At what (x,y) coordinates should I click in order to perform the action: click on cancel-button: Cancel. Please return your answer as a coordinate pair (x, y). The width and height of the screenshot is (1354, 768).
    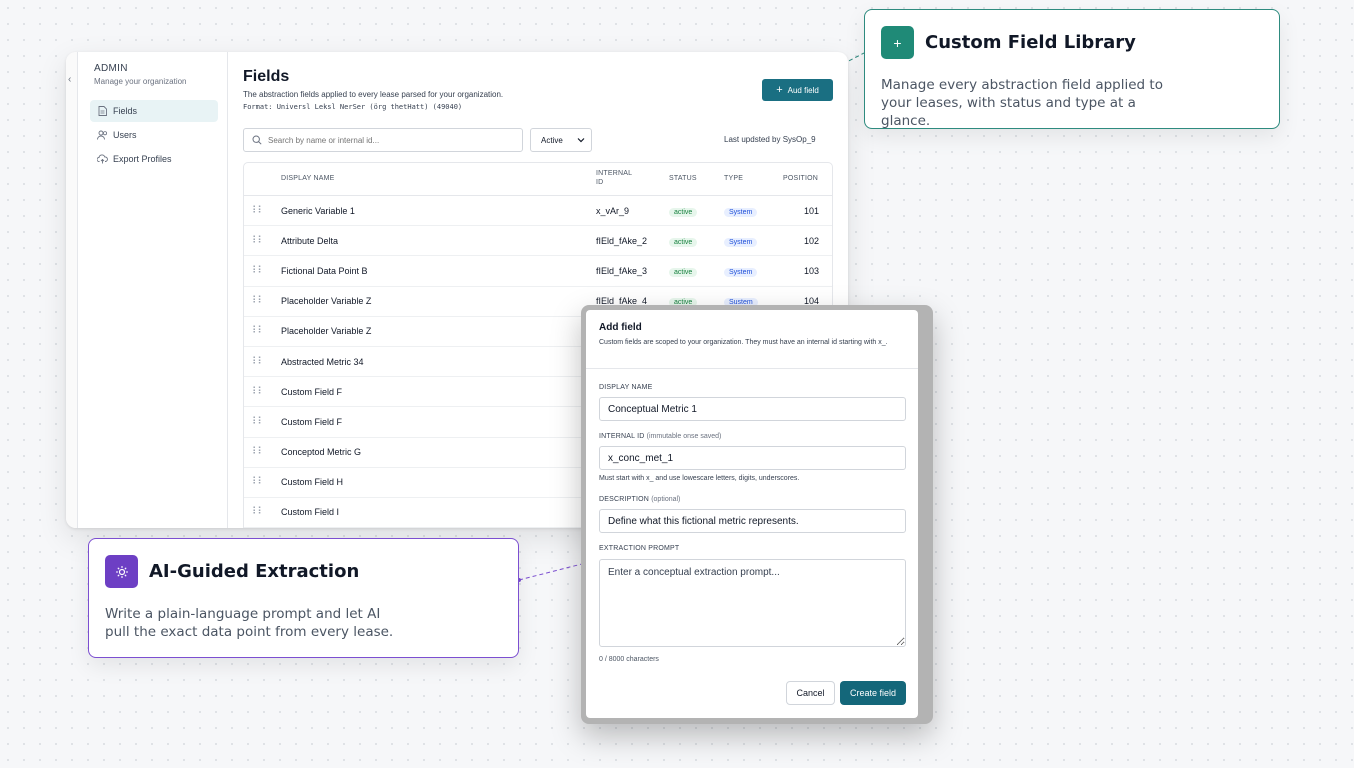
    Looking at the image, I should click on (810, 693).